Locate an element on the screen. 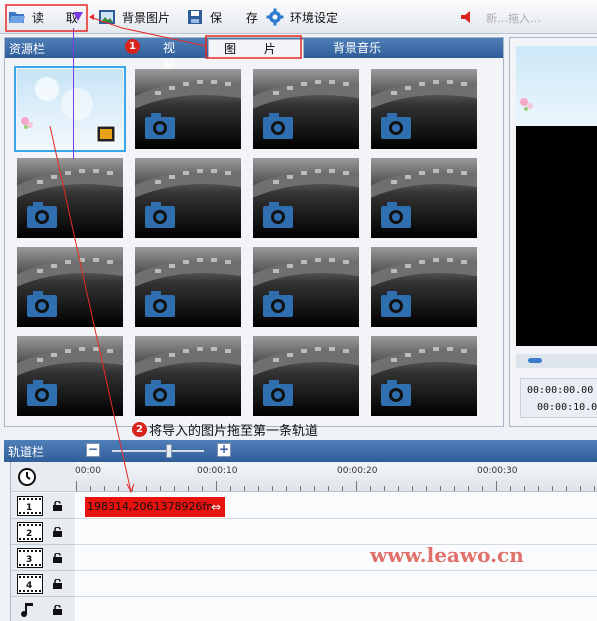 The height and width of the screenshot is (621, 597). watermark: www.leawo.cn is located at coordinates (447, 555).